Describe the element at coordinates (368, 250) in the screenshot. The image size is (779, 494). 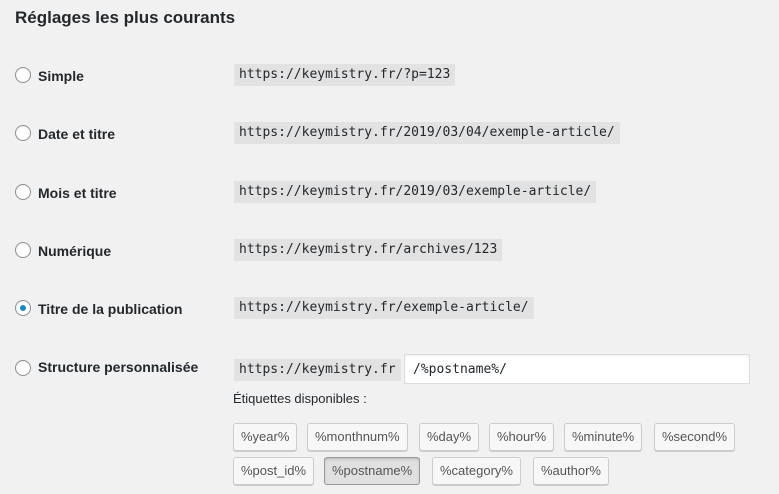
I see `example-url: https://keymistry.fr/archives/123` at that location.